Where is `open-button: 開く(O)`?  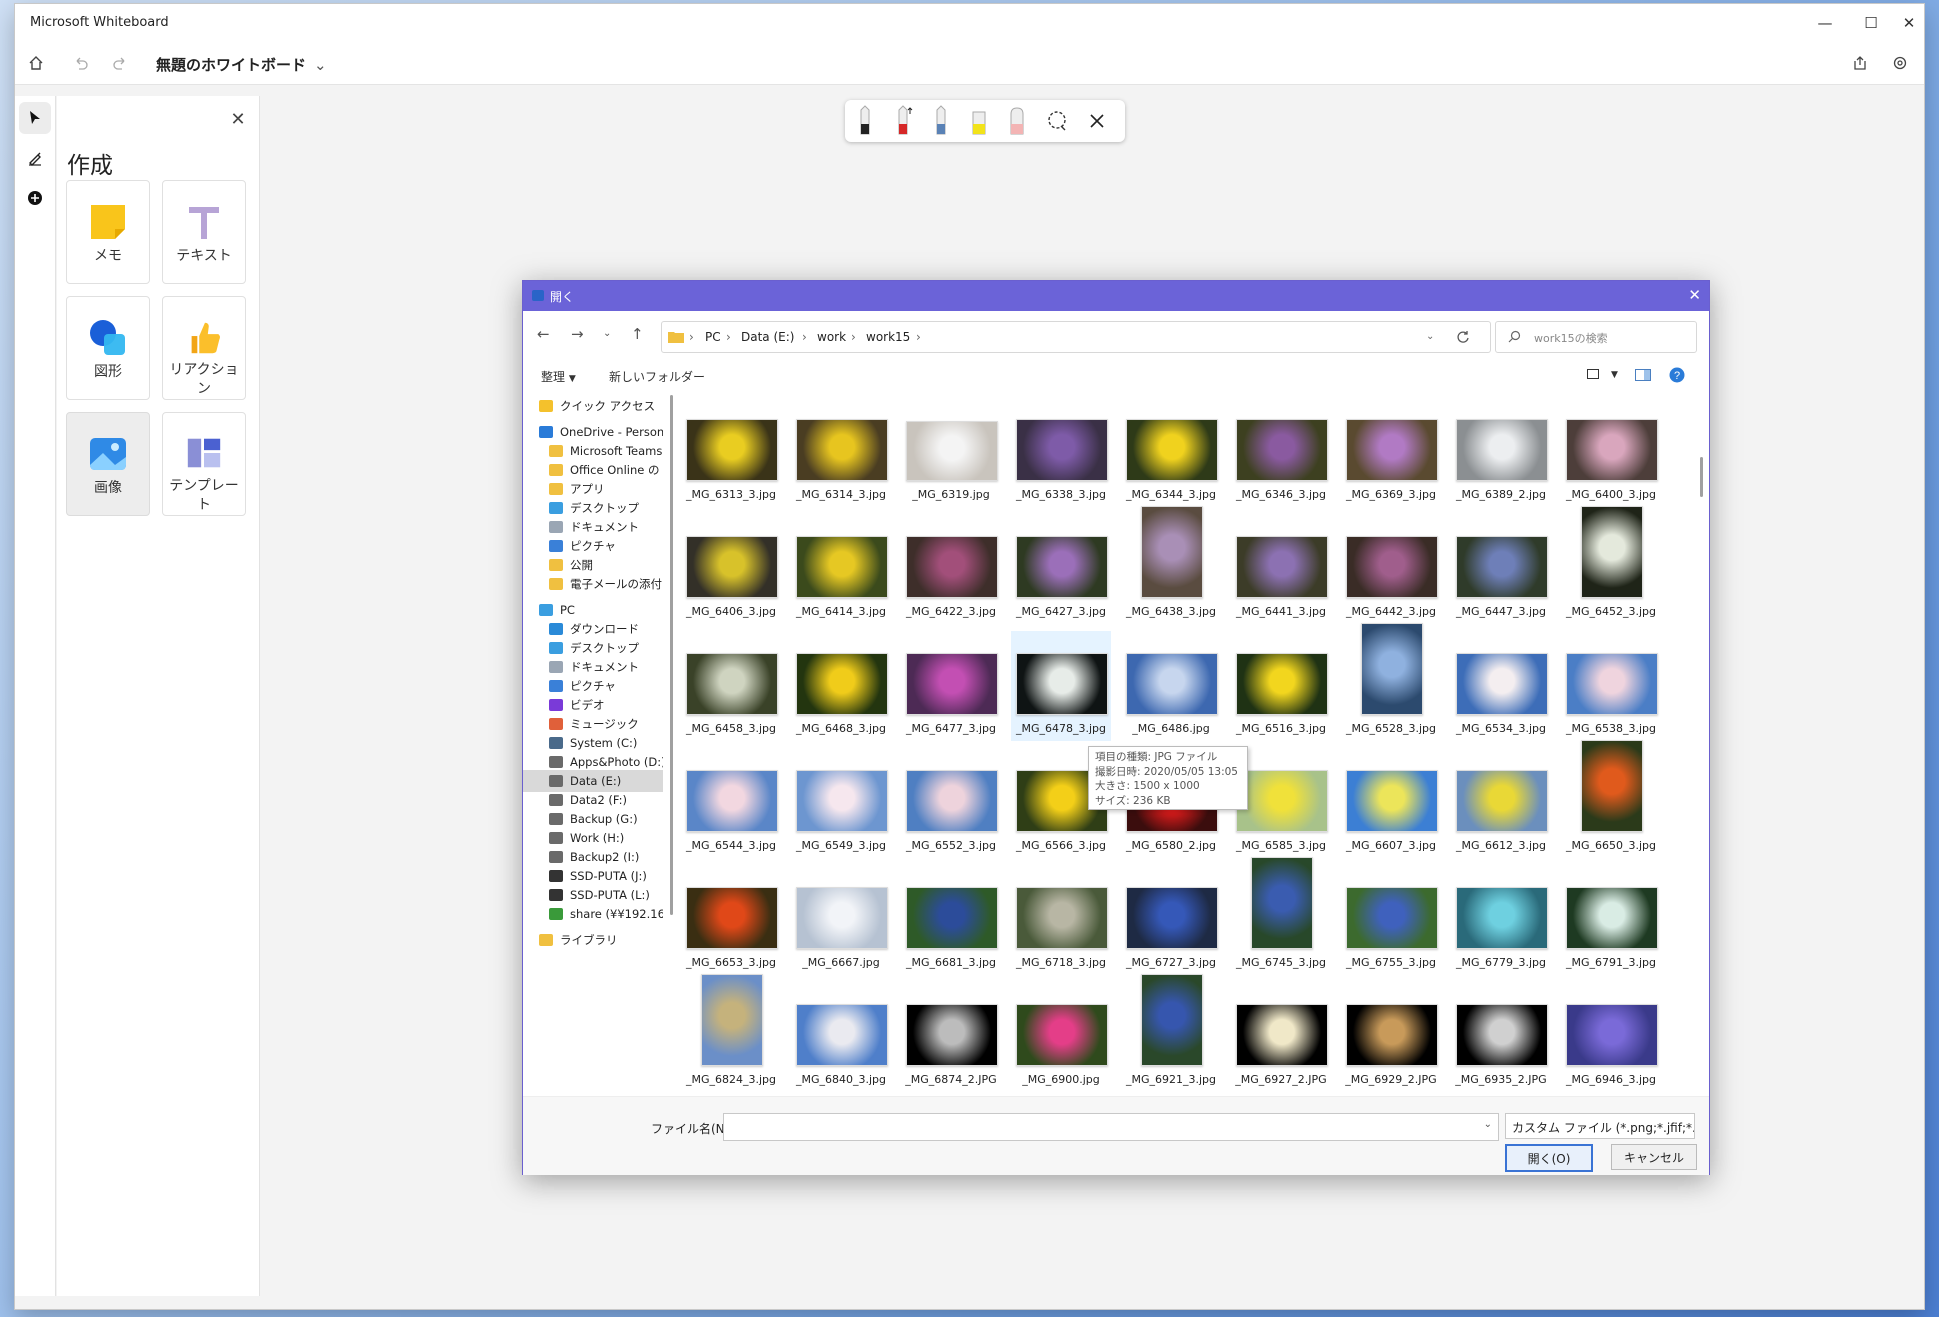 open-button: 開く(O) is located at coordinates (1549, 1158).